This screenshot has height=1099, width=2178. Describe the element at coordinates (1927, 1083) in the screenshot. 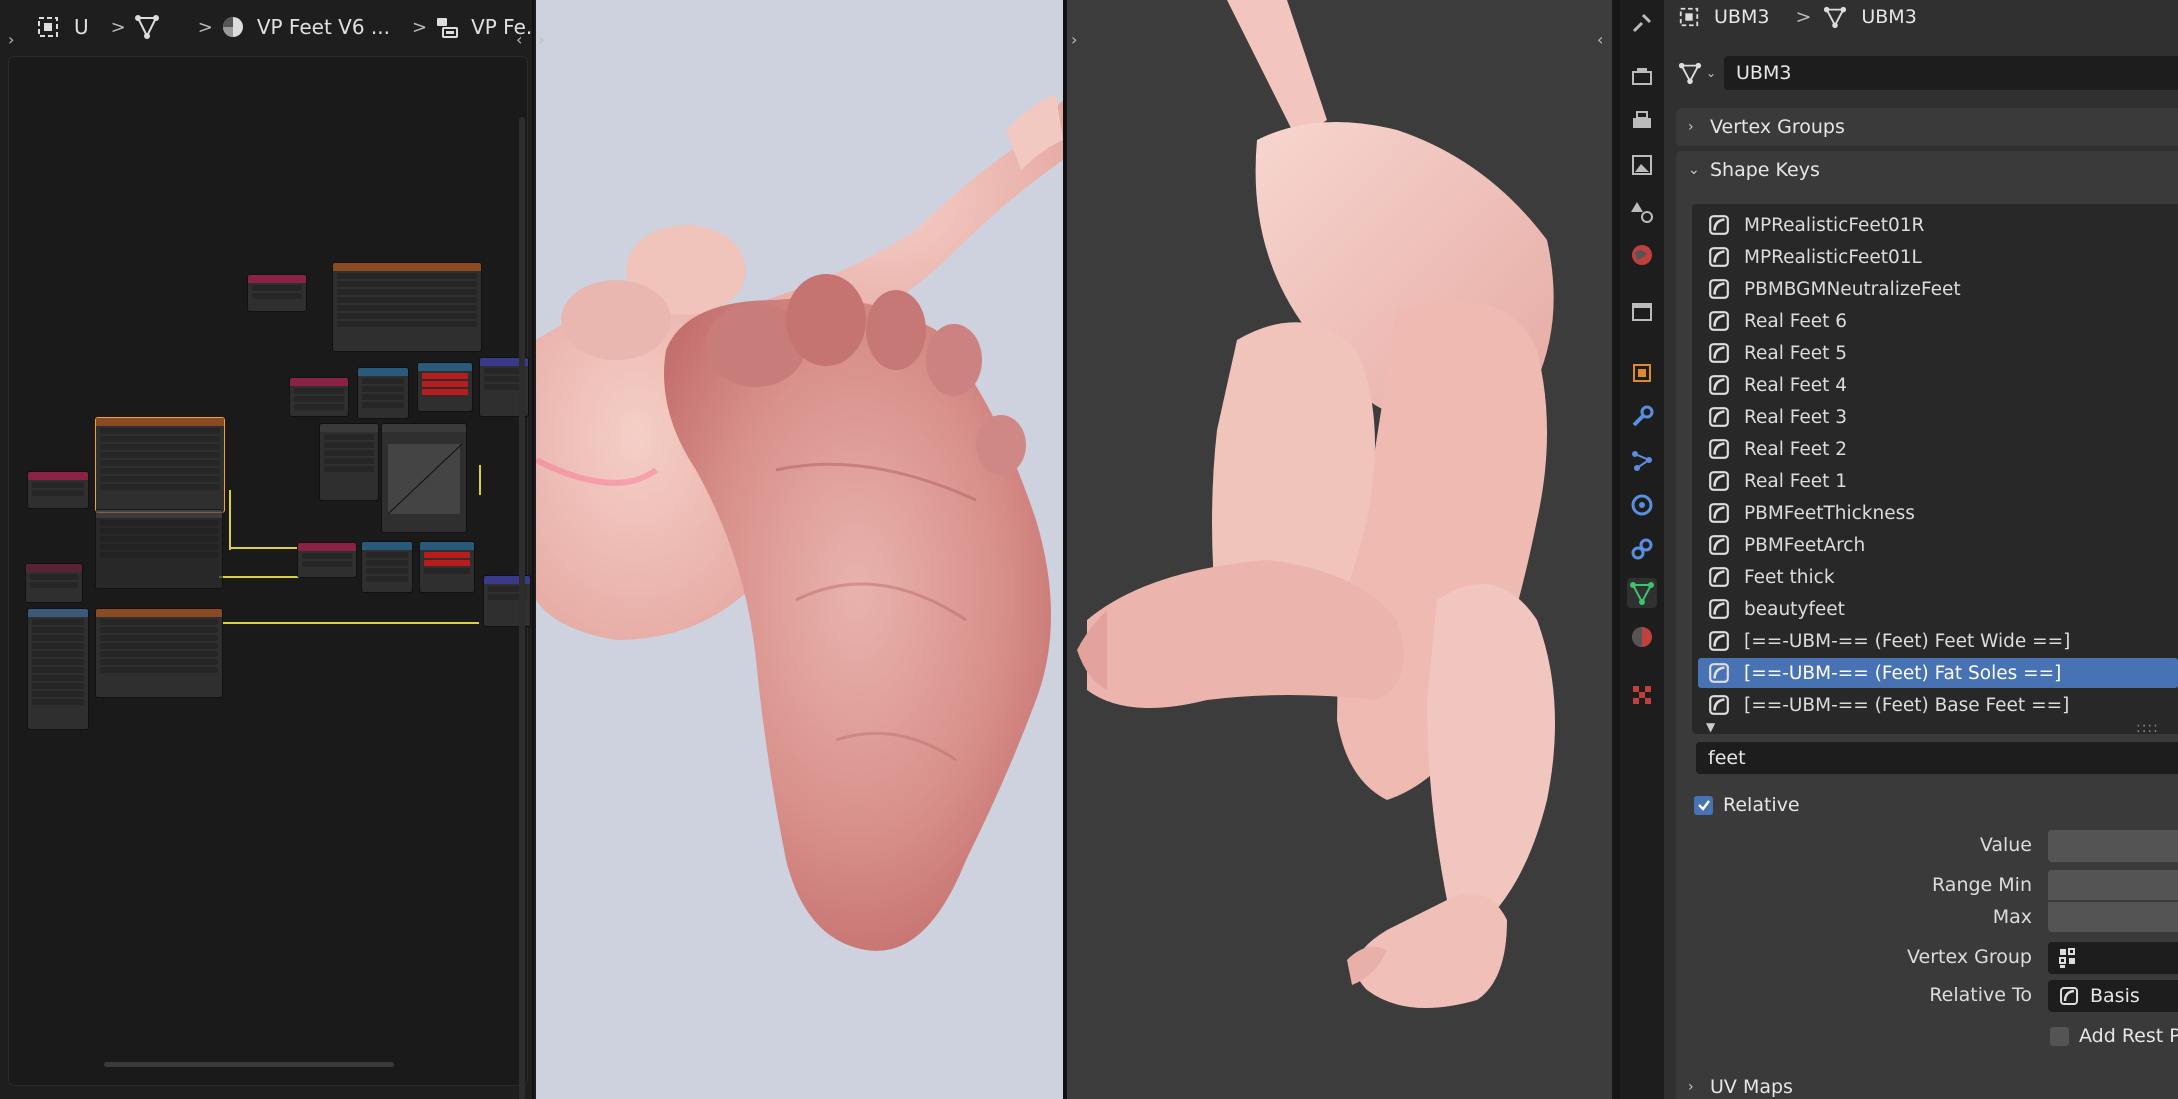

I see `uv-maps-panel: › UV Maps` at that location.